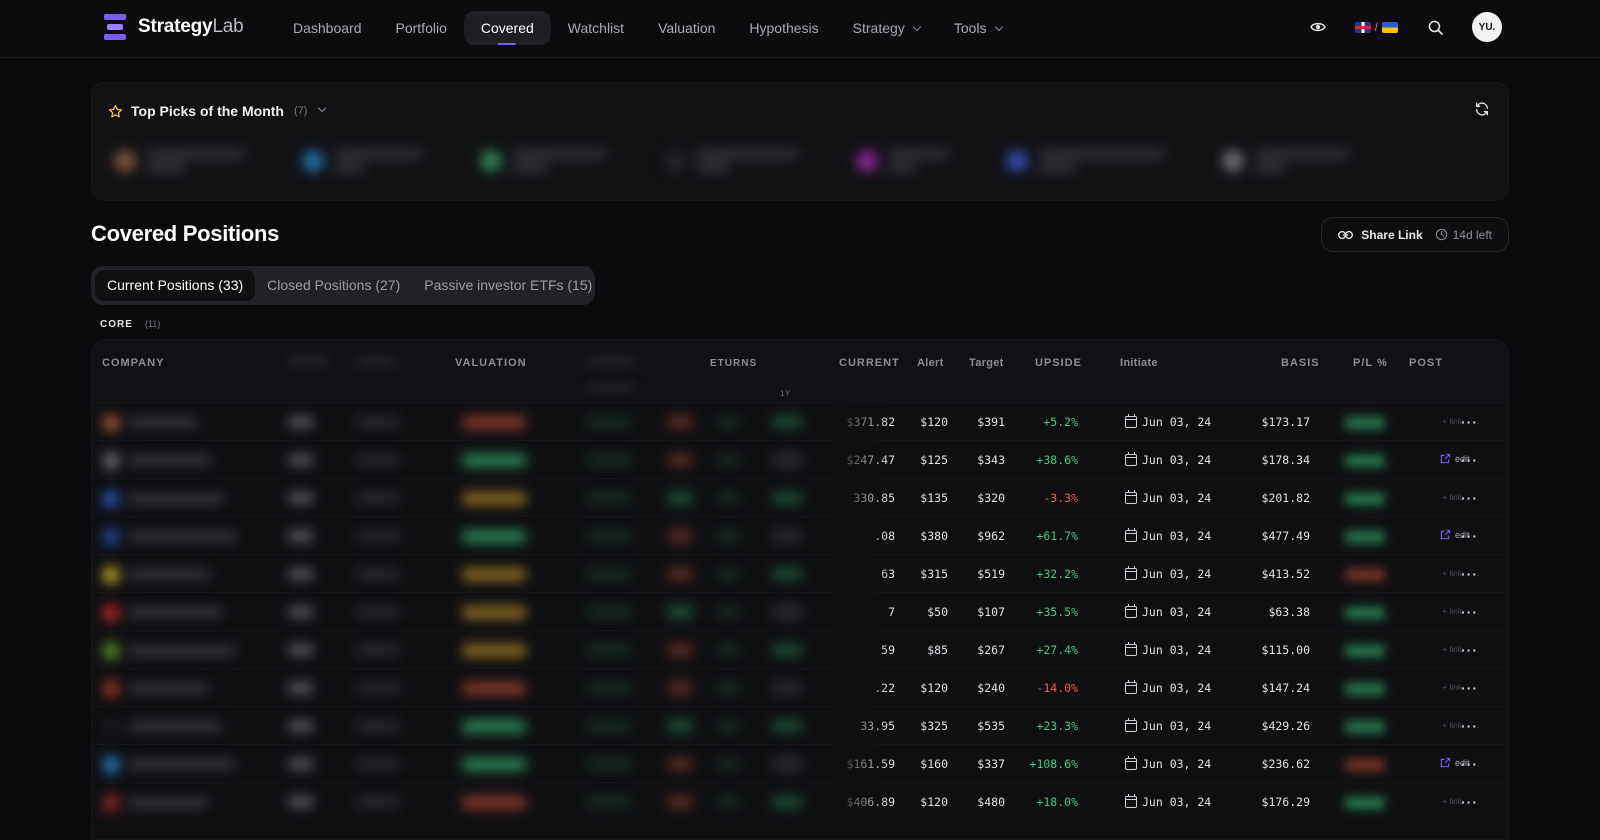  I want to click on top-picks-list, so click(764, 161).